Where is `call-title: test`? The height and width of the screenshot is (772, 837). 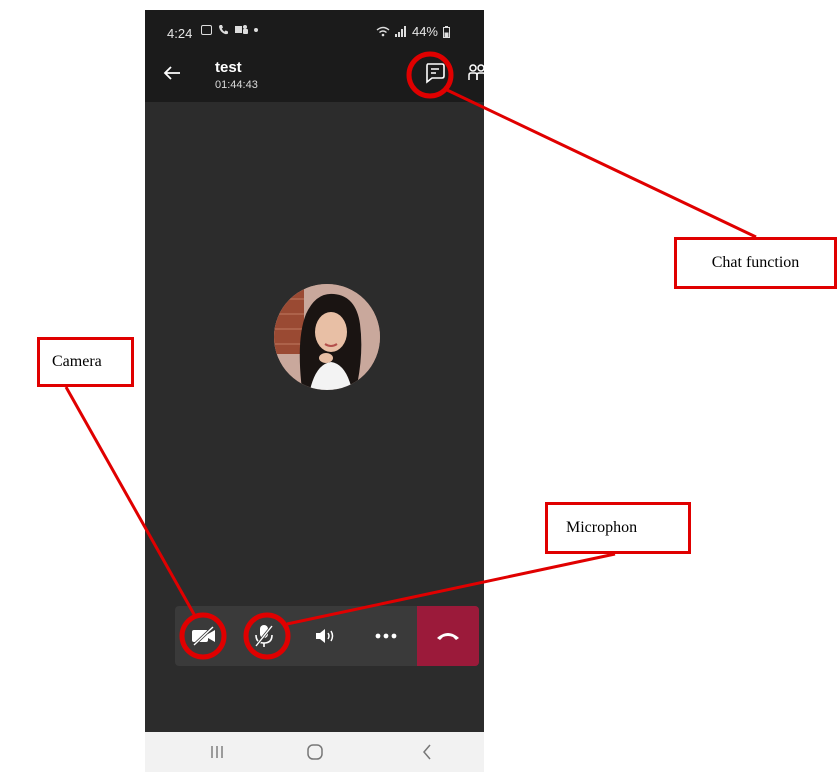
call-title: test is located at coordinates (228, 67).